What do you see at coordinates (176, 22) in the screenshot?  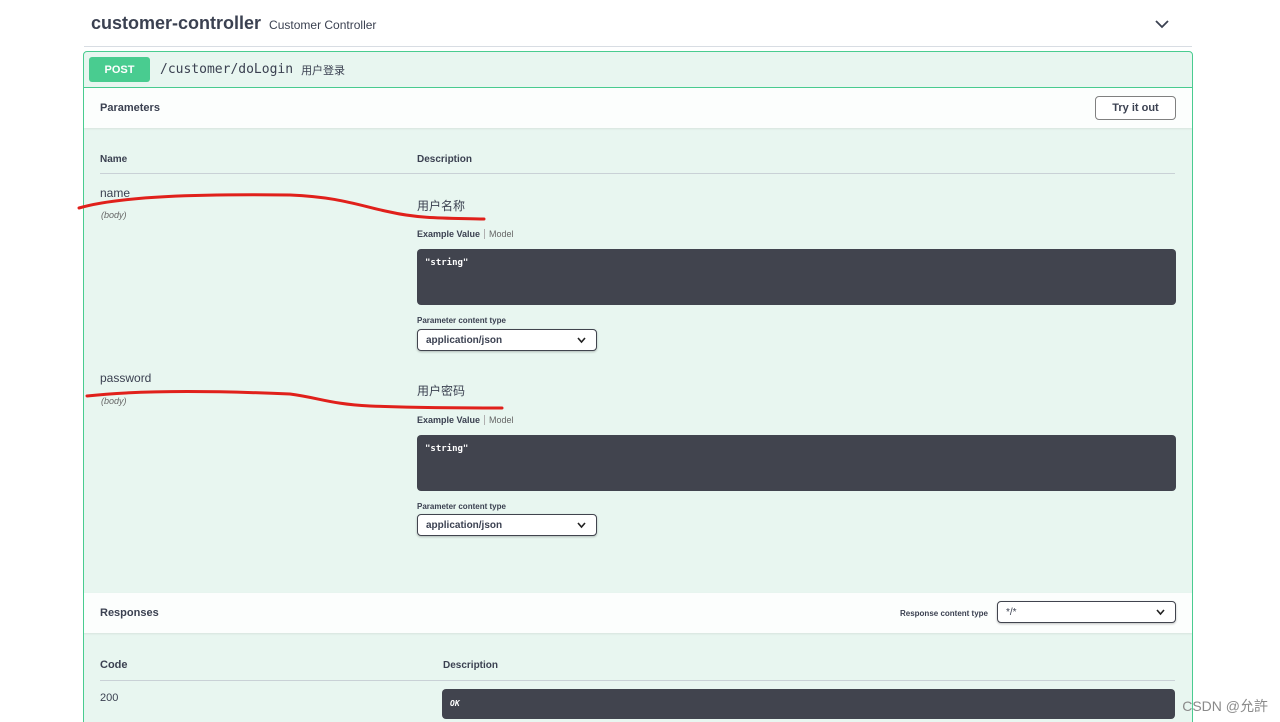 I see `tag-name: customer-controller` at bounding box center [176, 22].